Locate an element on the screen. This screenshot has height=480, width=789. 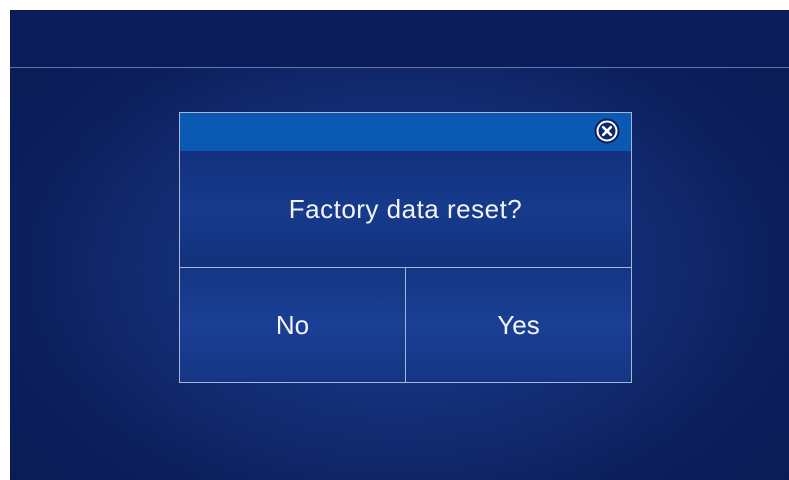
close-button is located at coordinates (607, 131).